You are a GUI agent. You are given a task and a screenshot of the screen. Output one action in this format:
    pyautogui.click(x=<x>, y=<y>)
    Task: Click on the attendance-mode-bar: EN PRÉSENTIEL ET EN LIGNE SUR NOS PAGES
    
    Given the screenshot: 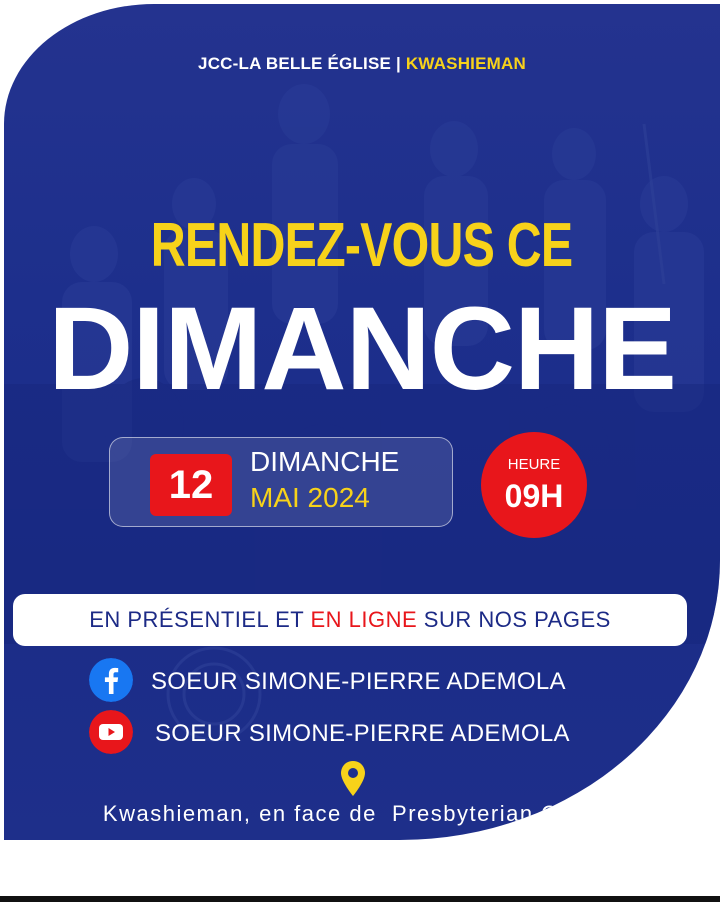 What is the action you would take?
    pyautogui.click(x=350, y=620)
    